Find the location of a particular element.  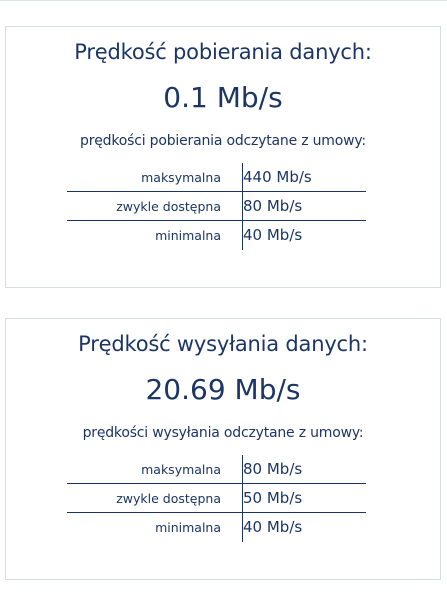

table-row-max: maksymalna 80 Mb/s is located at coordinates (216, 469).